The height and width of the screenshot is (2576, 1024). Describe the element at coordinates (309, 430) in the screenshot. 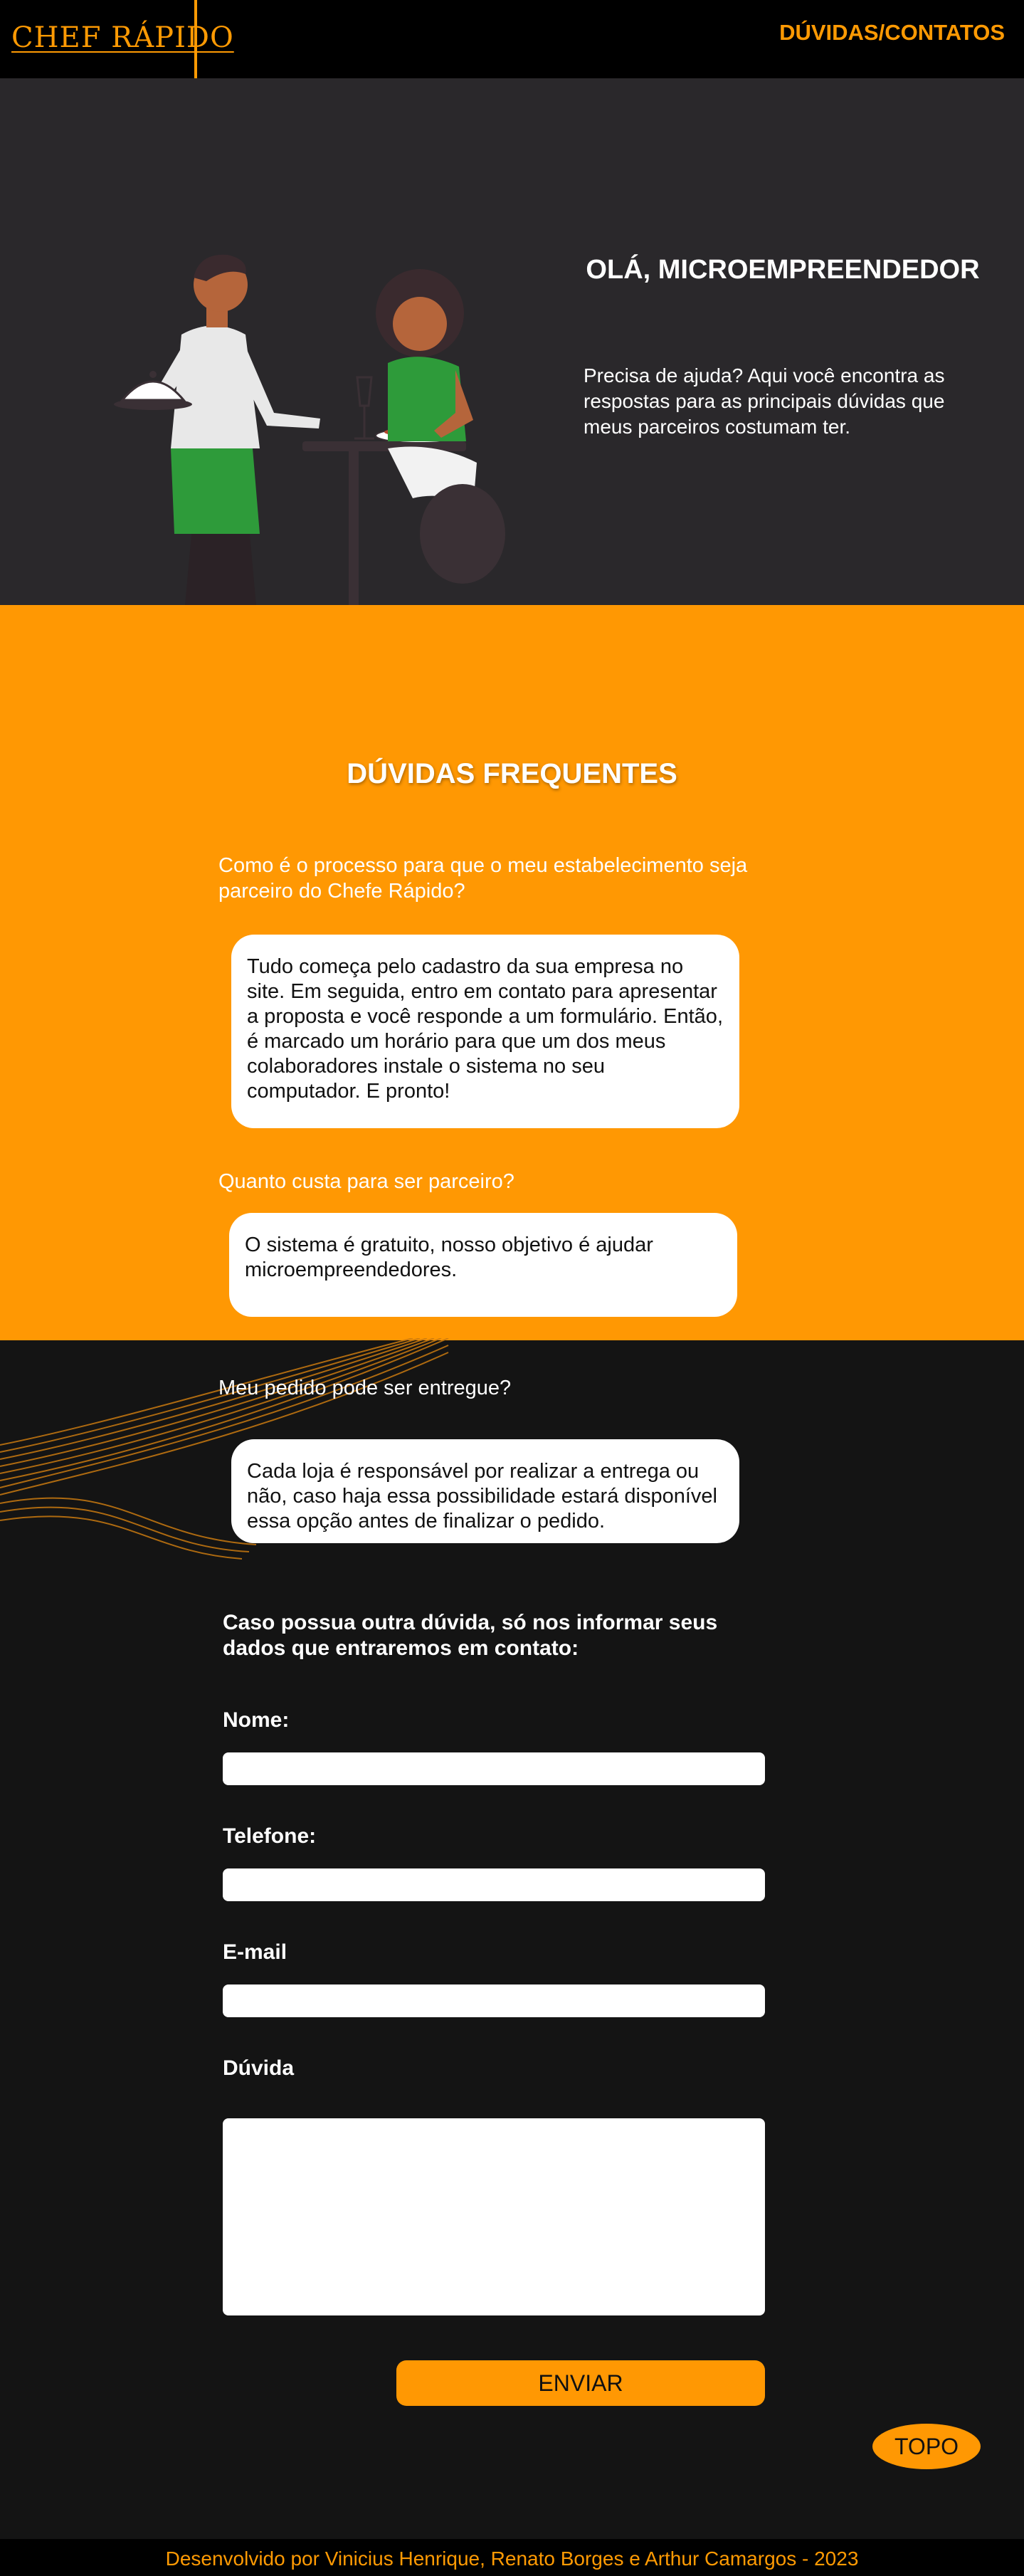

I see `waiter-serving-customer-illustration` at that location.